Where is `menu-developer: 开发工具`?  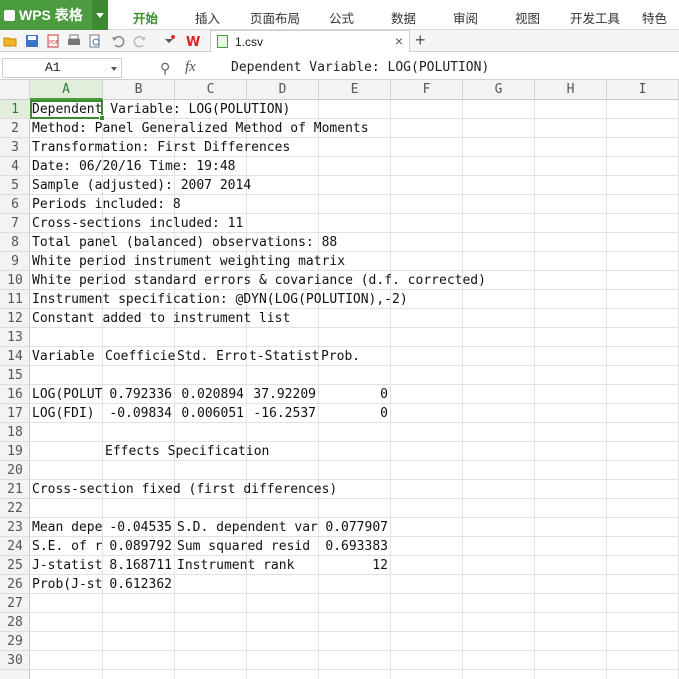
menu-developer: 开发工具 is located at coordinates (595, 17).